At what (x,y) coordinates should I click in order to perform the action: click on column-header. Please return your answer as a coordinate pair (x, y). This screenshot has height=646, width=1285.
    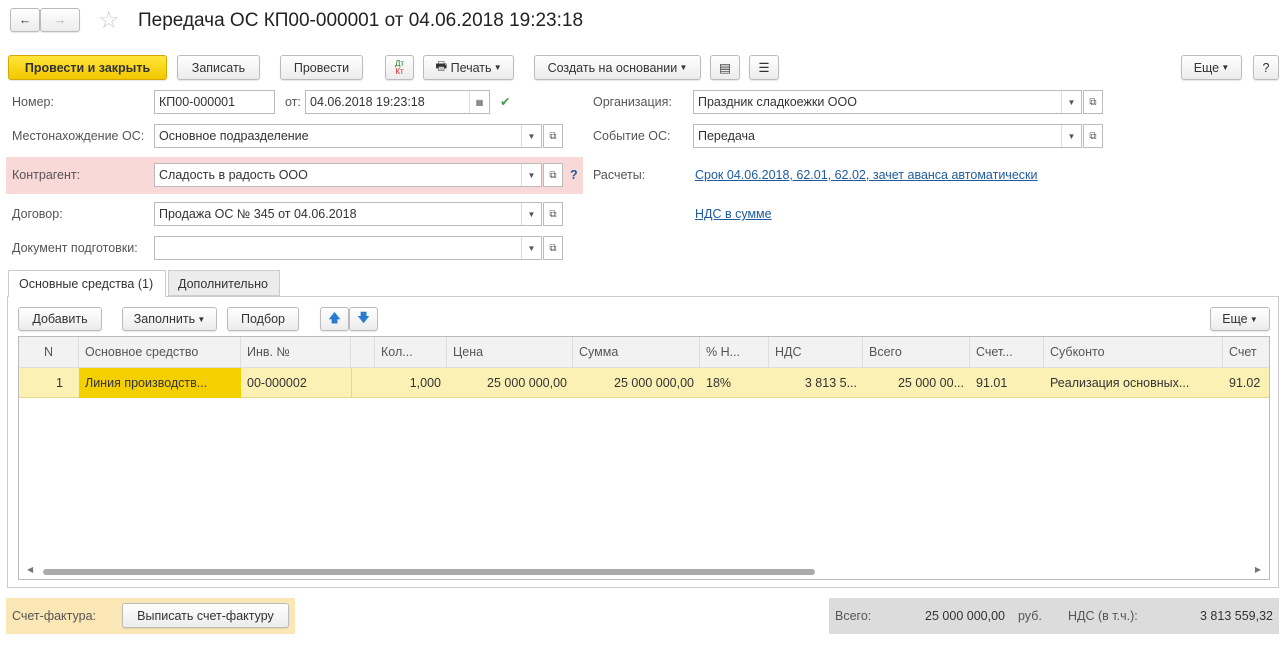
    Looking at the image, I should click on (363, 352).